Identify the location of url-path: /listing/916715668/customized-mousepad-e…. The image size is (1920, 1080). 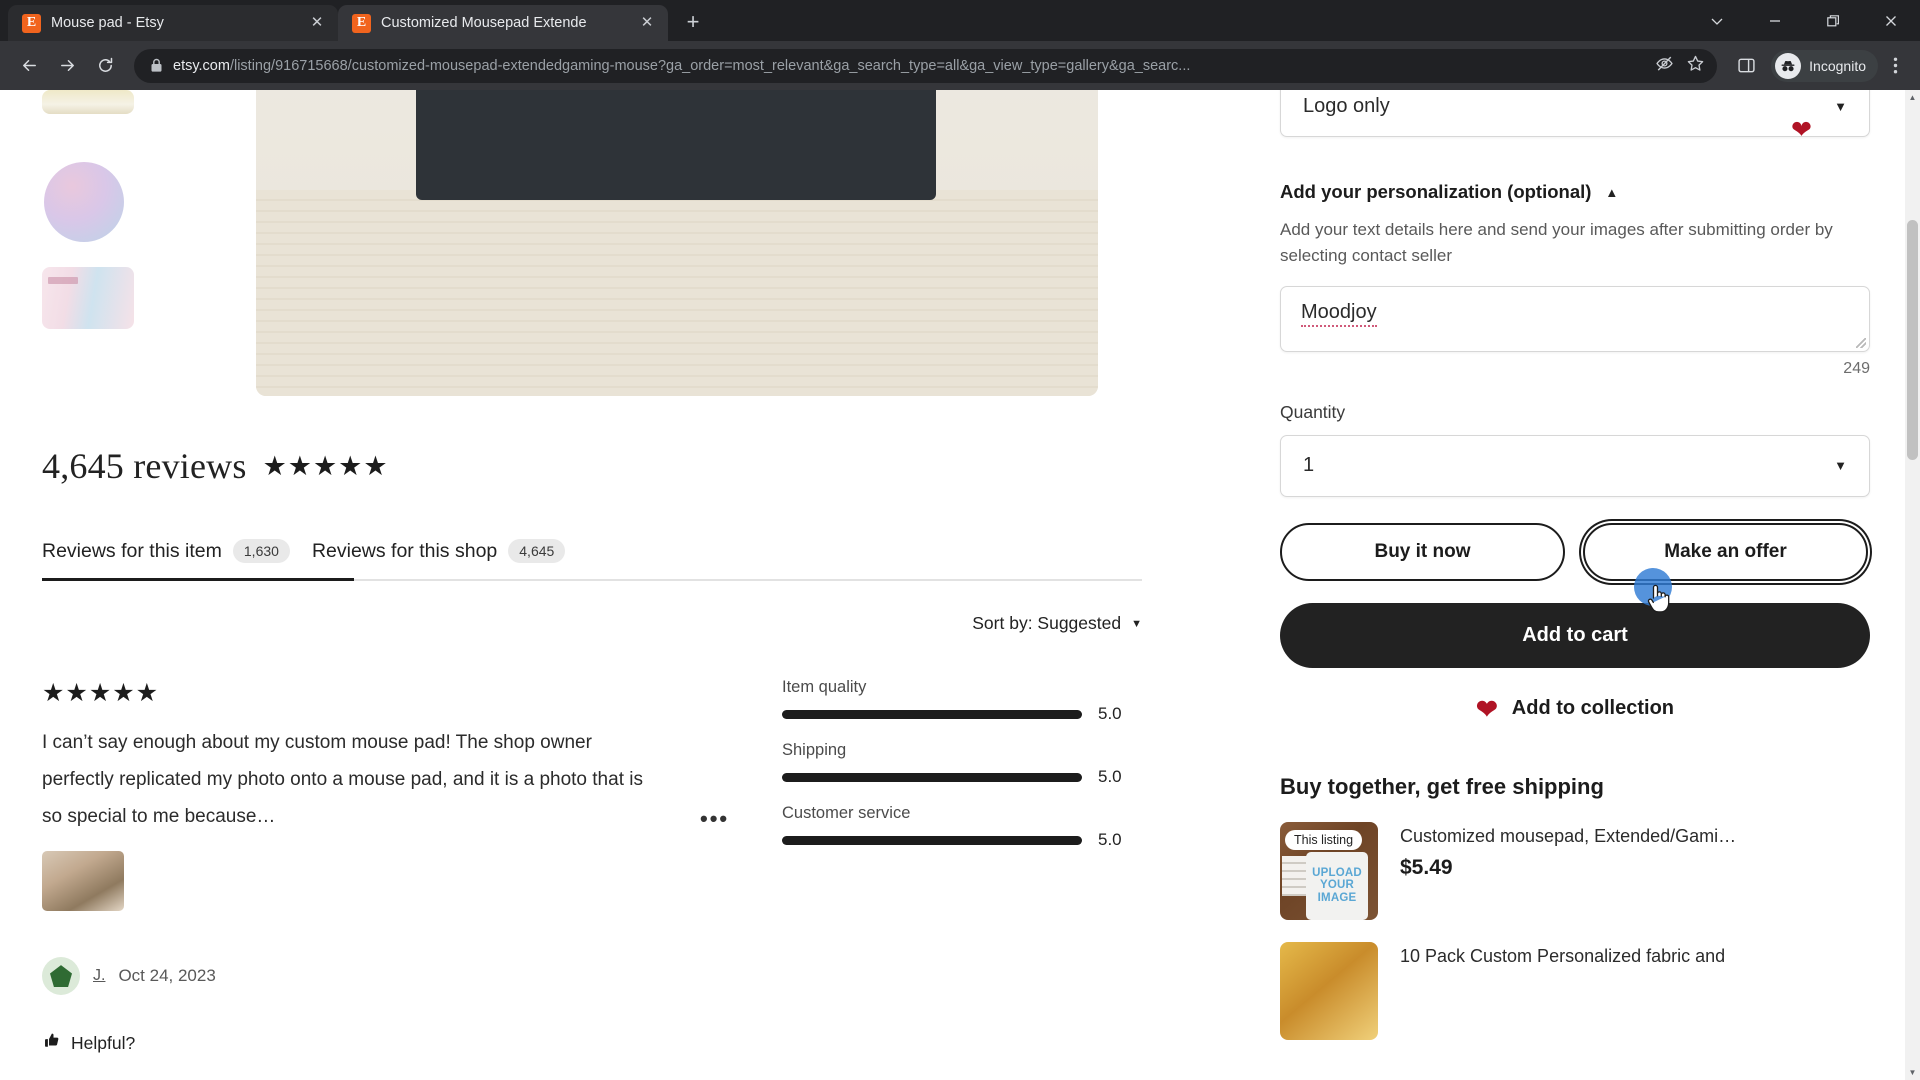
(710, 65).